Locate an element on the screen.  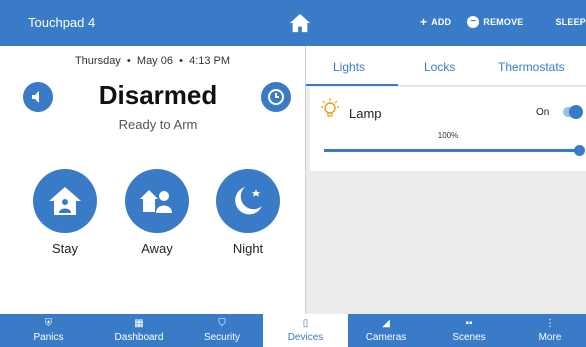
nav-label: Panics is located at coordinates (48, 337).